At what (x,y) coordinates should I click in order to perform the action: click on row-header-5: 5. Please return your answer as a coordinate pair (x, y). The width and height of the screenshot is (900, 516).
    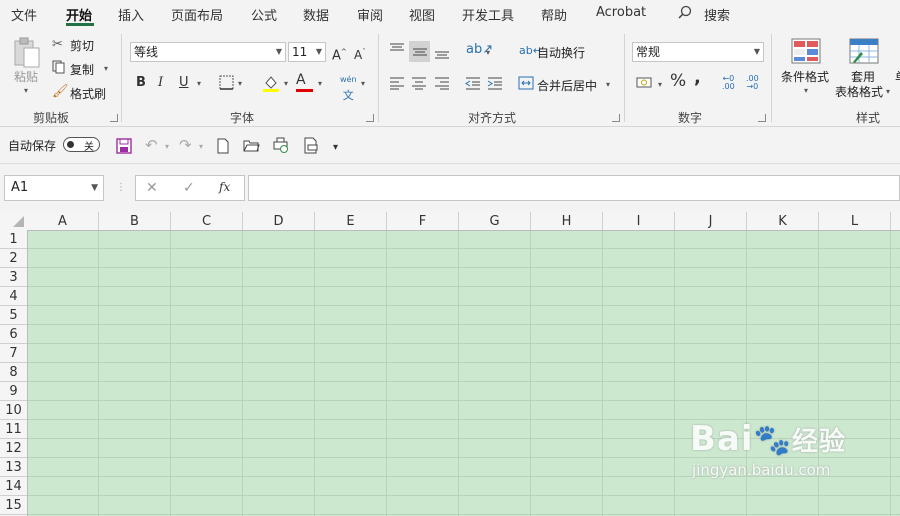
    Looking at the image, I should click on (13, 315).